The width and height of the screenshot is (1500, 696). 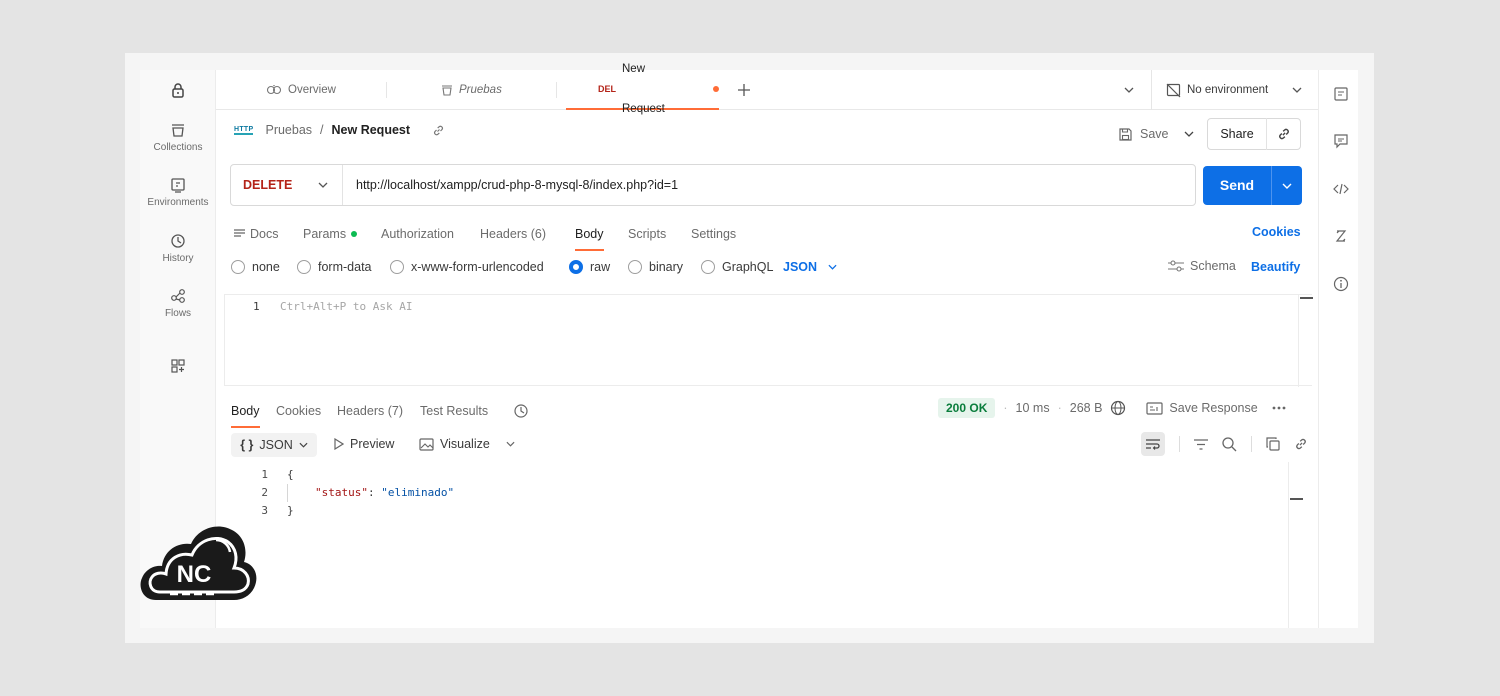 What do you see at coordinates (264, 234) in the screenshot?
I see `tab-label: Docs` at bounding box center [264, 234].